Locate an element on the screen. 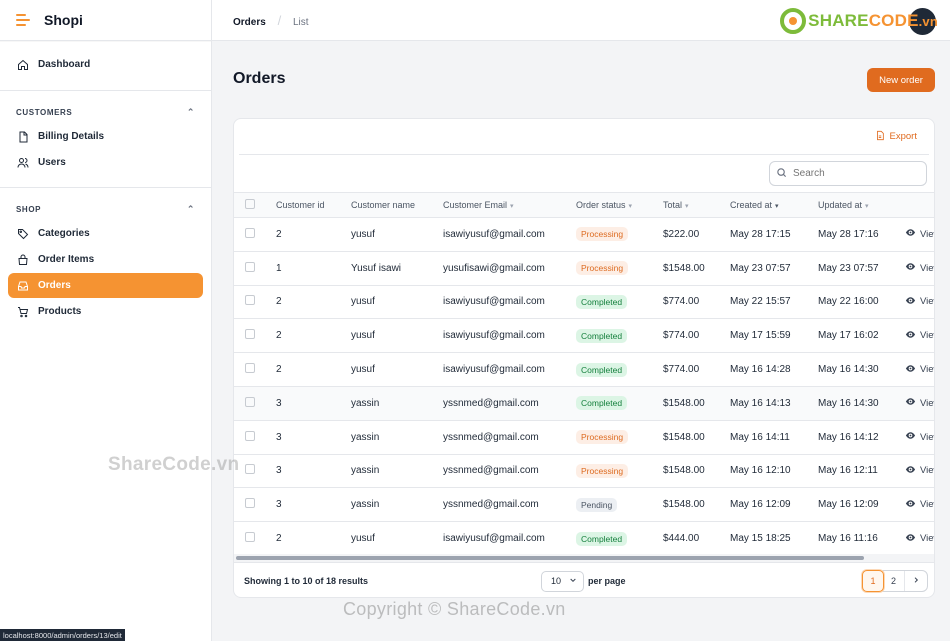 This screenshot has height=641, width=950. select-all-checkbox is located at coordinates (250, 204).